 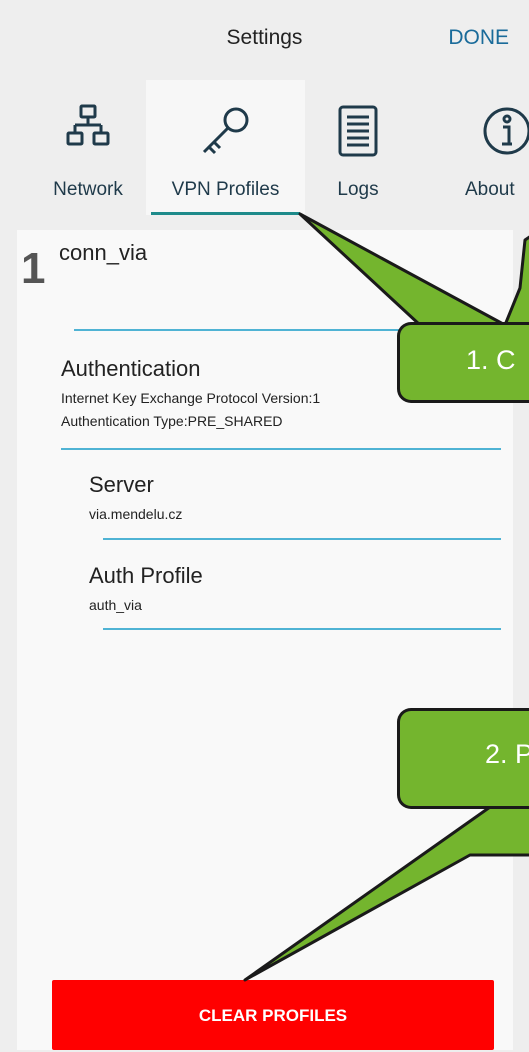 What do you see at coordinates (191, 398) in the screenshot?
I see `auth-protocol-version: Internet Key Exchange Protocol Version:1` at bounding box center [191, 398].